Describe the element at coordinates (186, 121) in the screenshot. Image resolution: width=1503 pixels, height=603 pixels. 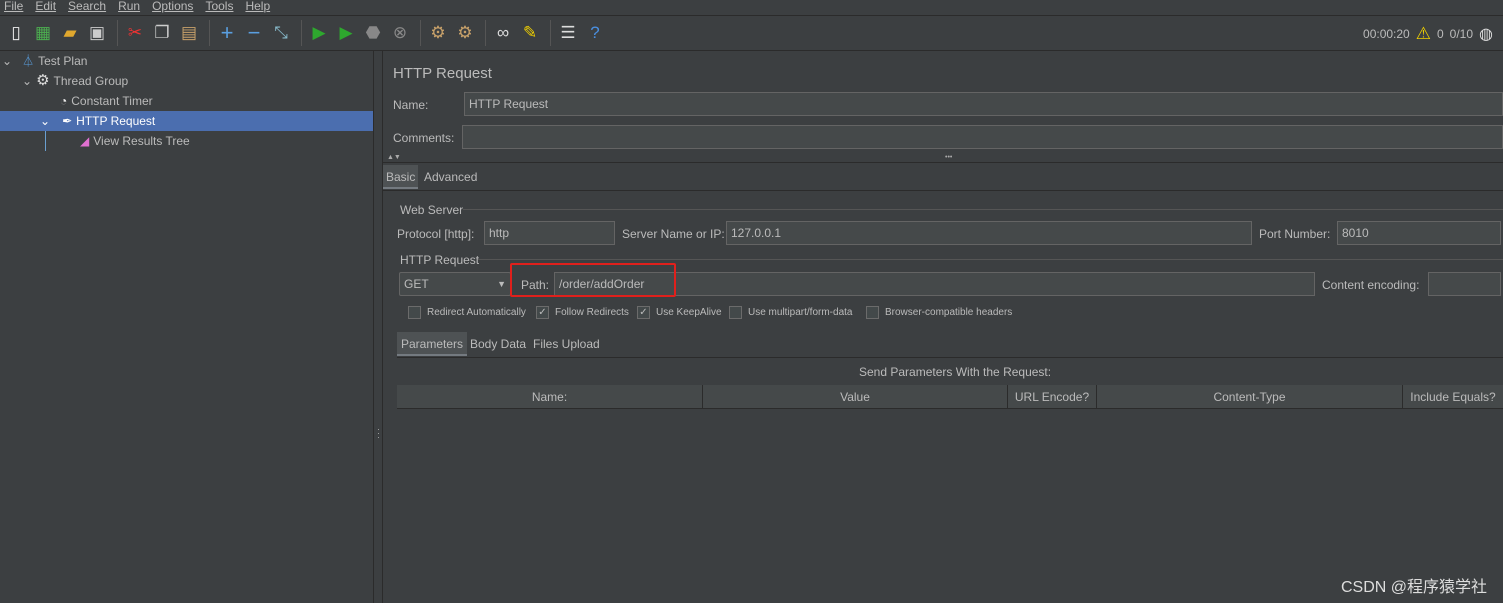
I see `tree-item-http-request: ⌄ ✒ HTTP Request` at that location.